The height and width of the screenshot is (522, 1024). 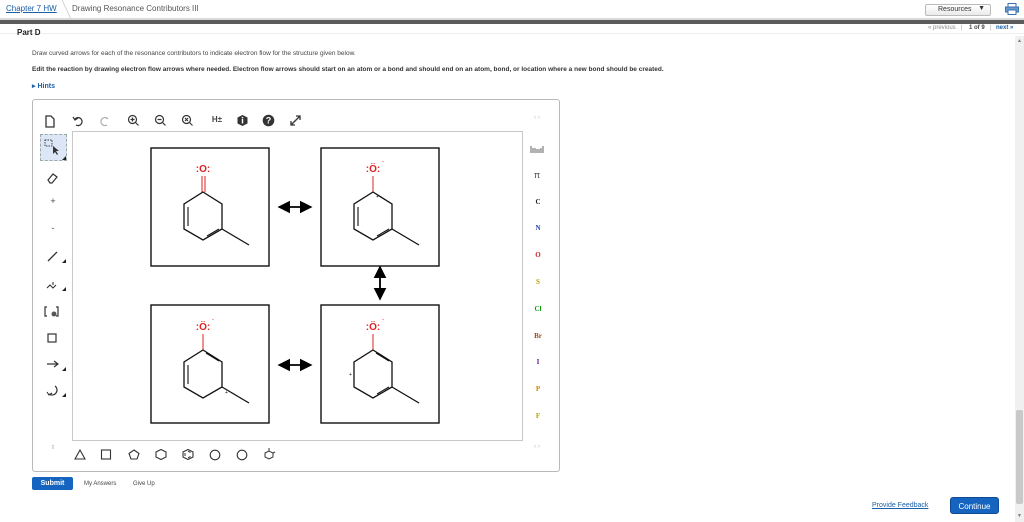 I want to click on scroll-down-icon: ▼, so click(x=1019, y=516).